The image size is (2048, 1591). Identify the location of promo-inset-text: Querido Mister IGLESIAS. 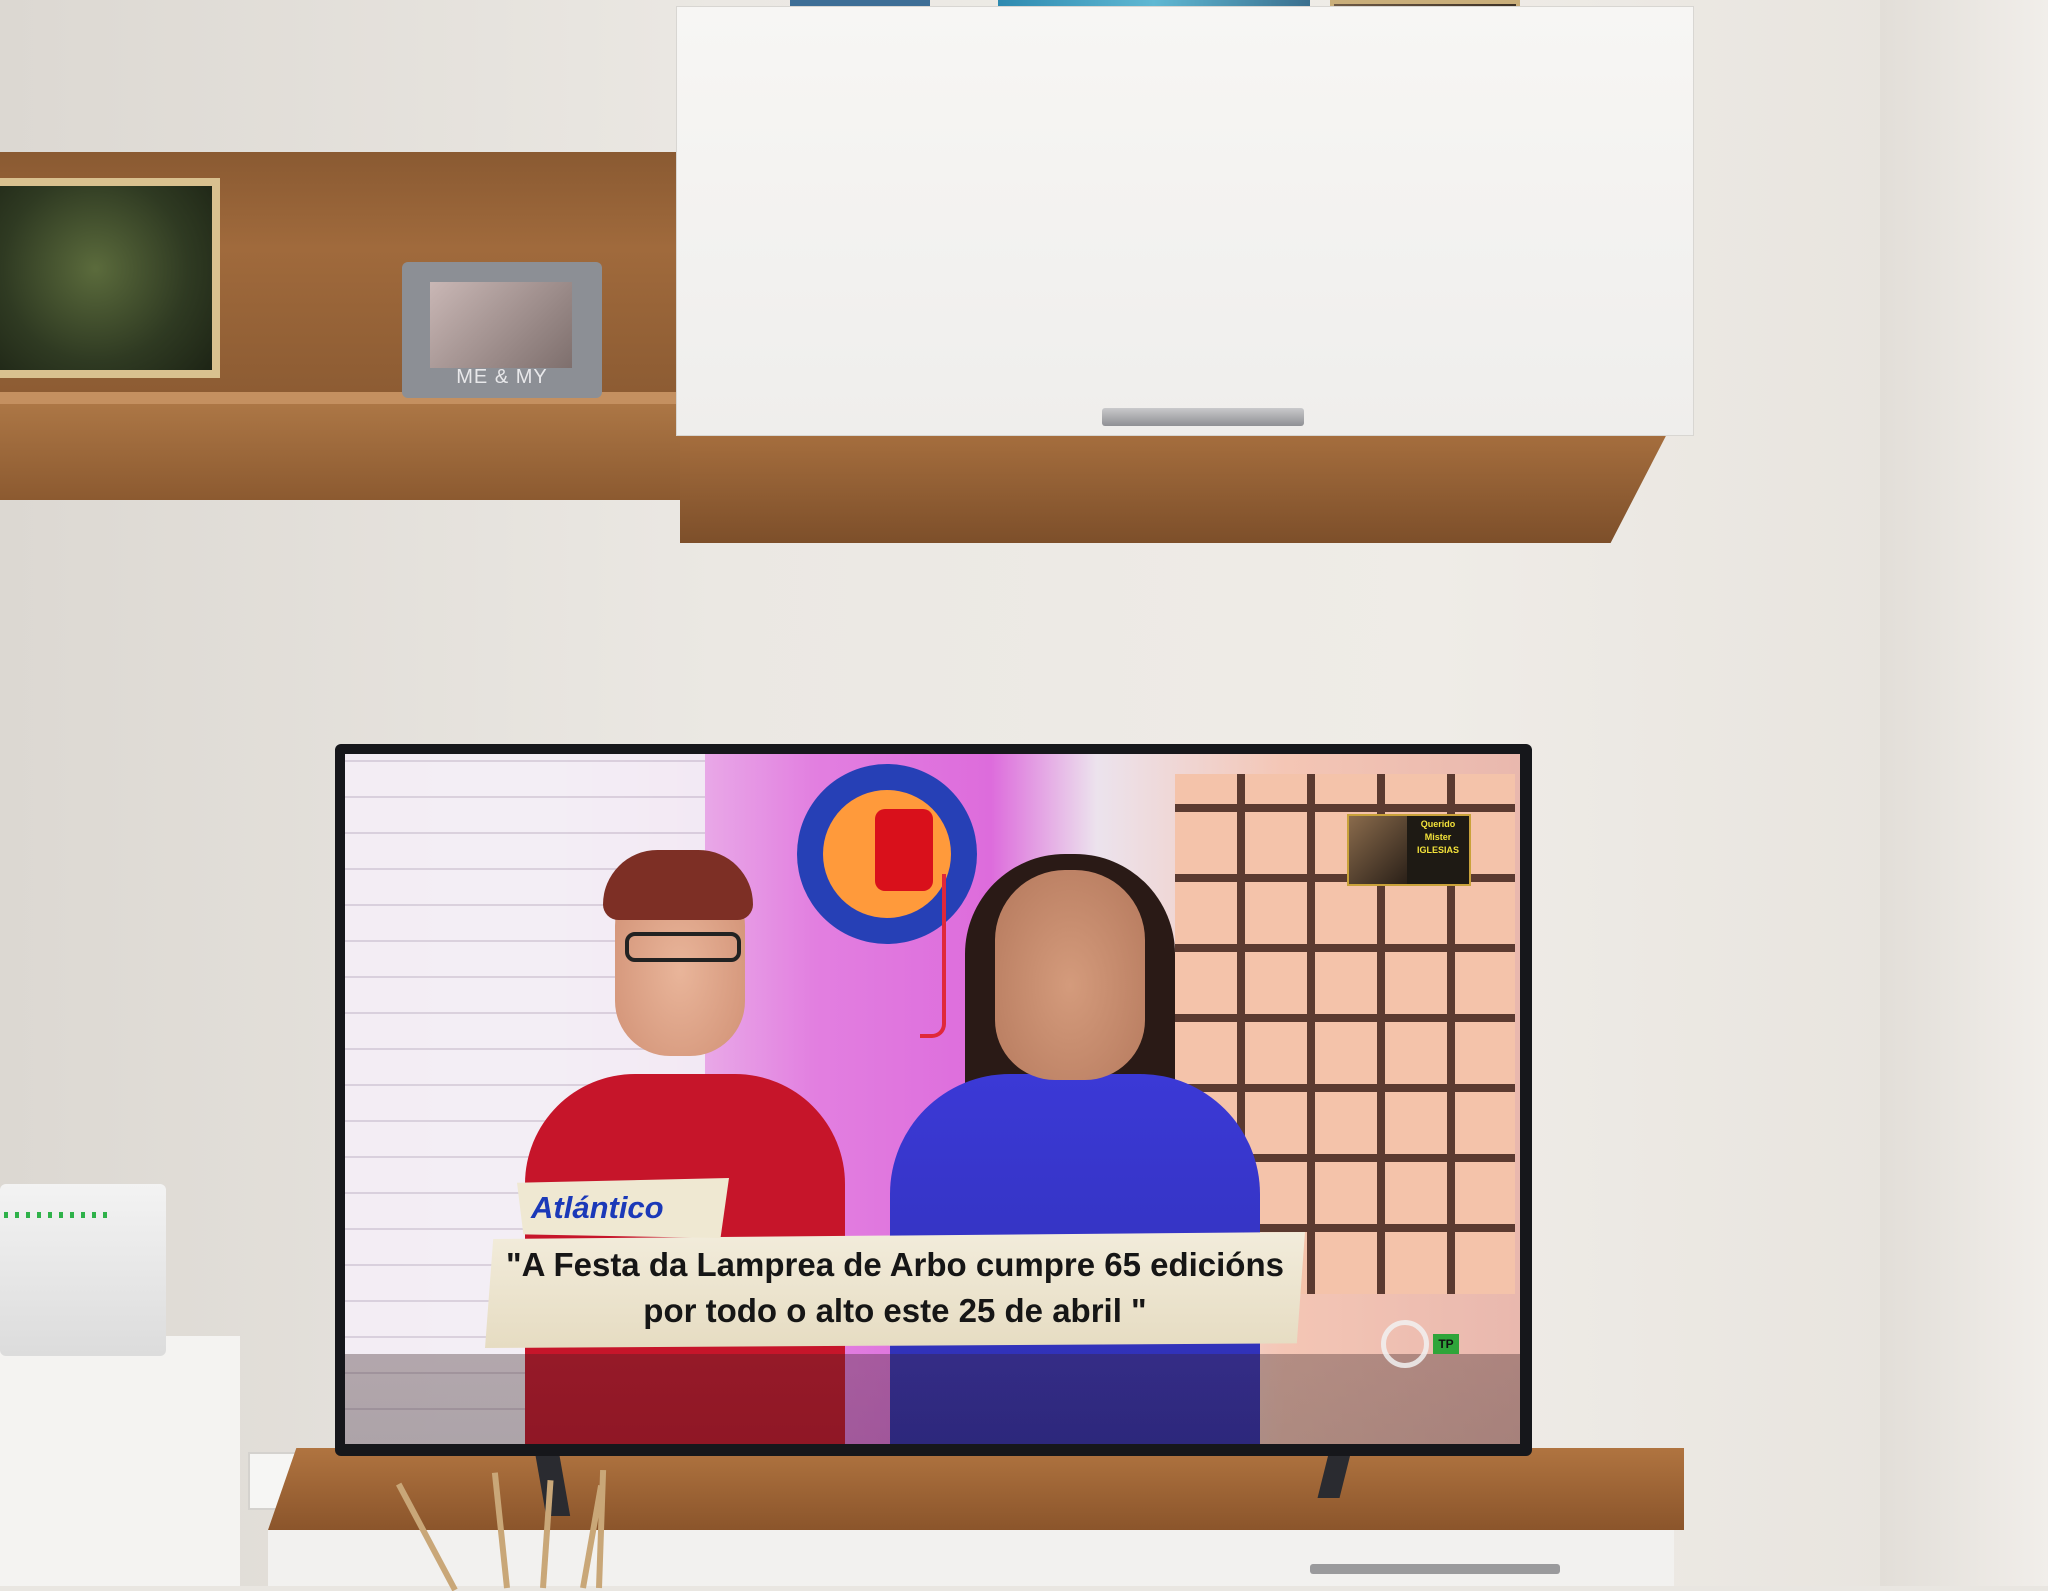
(1437, 837).